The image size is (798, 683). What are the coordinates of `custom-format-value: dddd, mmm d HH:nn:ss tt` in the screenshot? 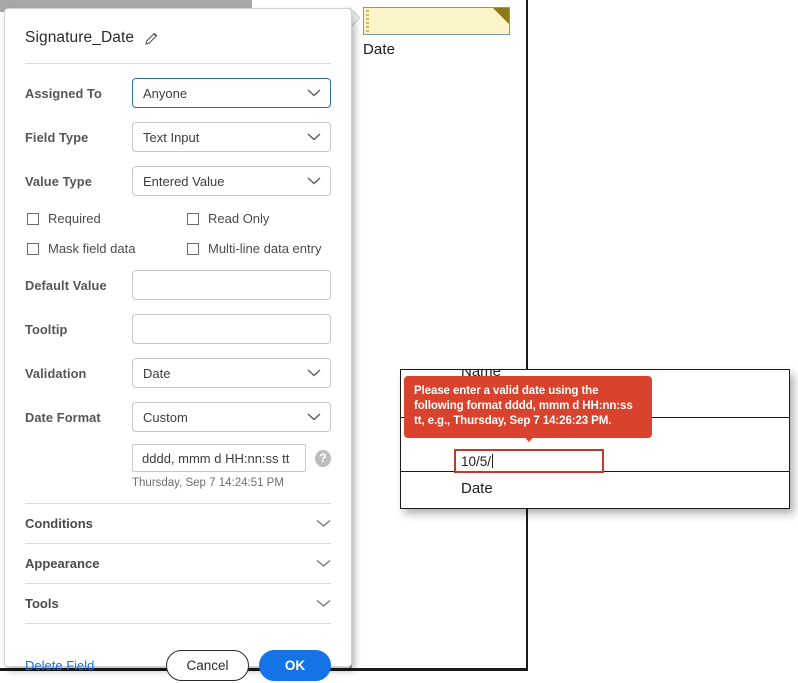 It's located at (216, 458).